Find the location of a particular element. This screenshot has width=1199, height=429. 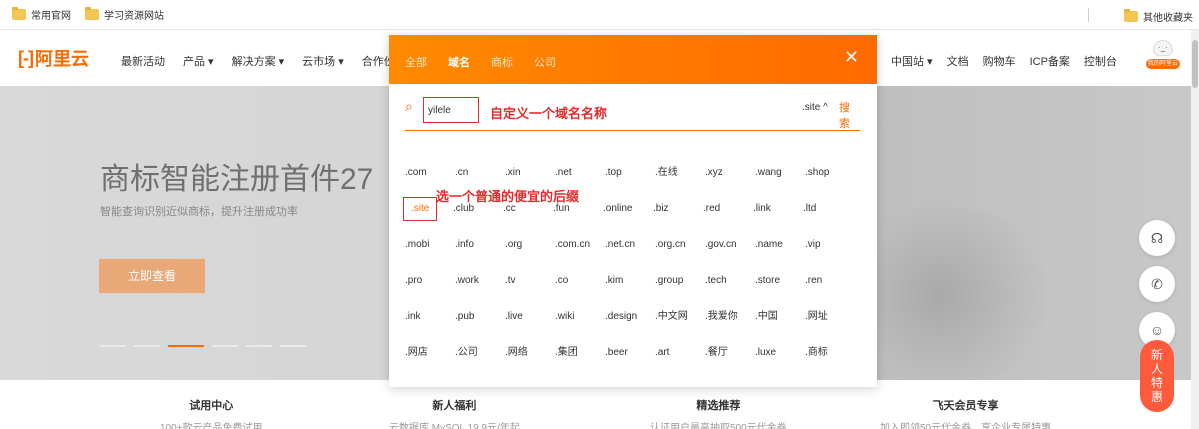

bookmark-item: 学习资源网站 is located at coordinates (124, 14).